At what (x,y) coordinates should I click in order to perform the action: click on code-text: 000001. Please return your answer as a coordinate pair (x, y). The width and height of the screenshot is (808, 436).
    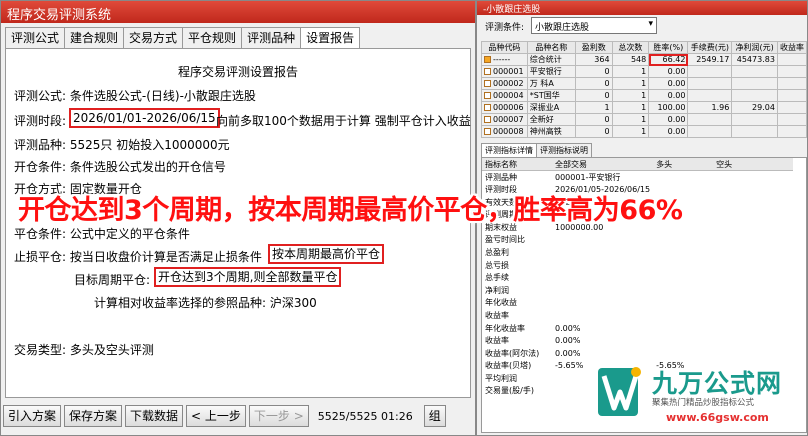
    Looking at the image, I should click on (508, 71).